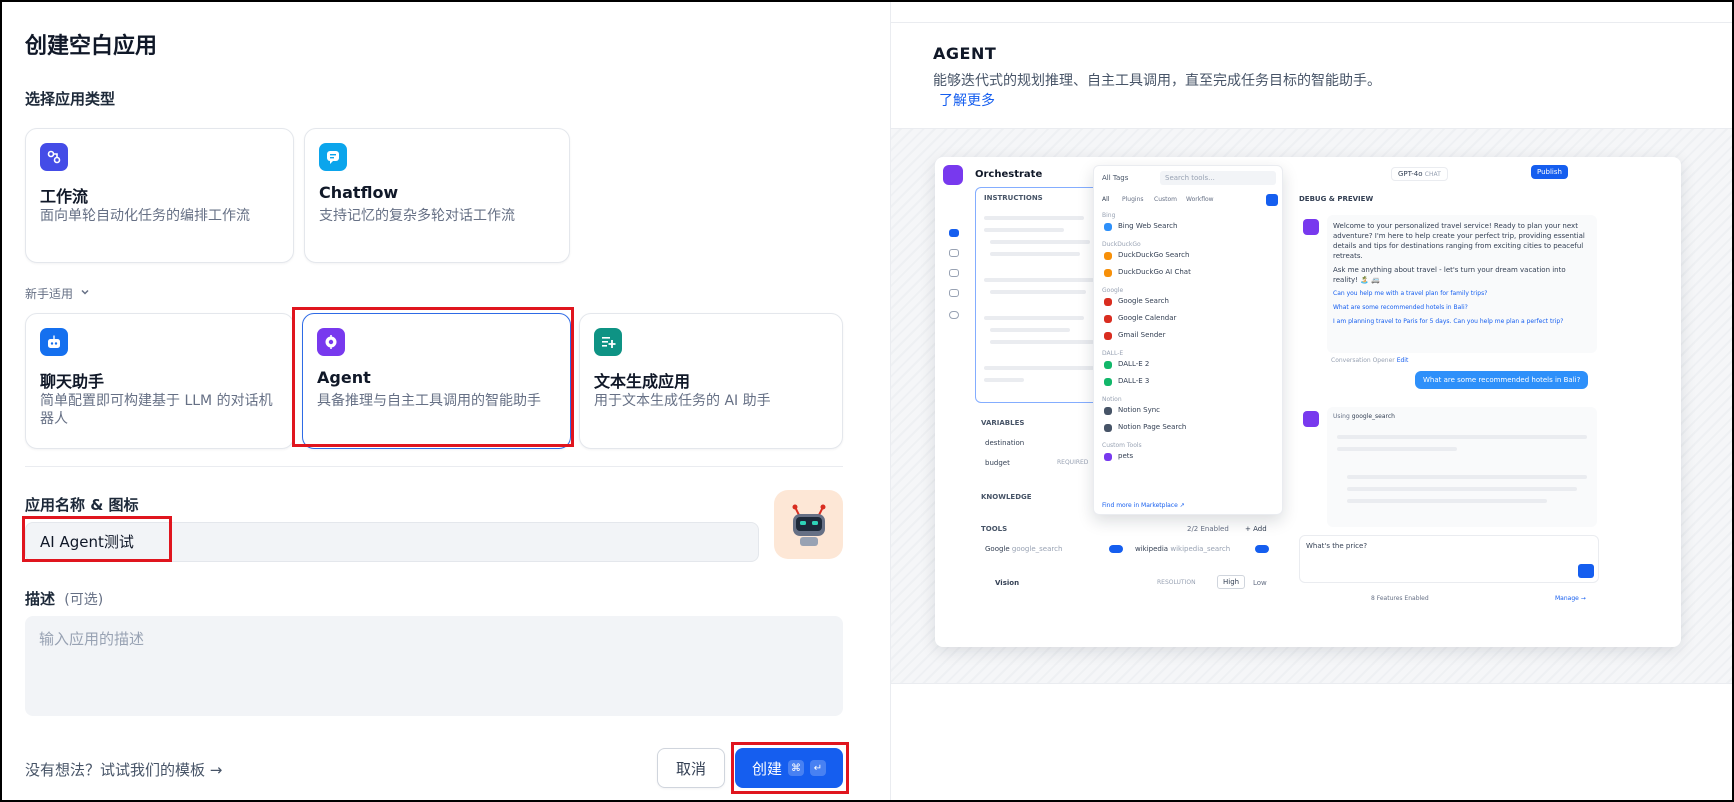 This screenshot has height=802, width=1734. I want to click on all-tags-filter: All Tags, so click(1115, 178).